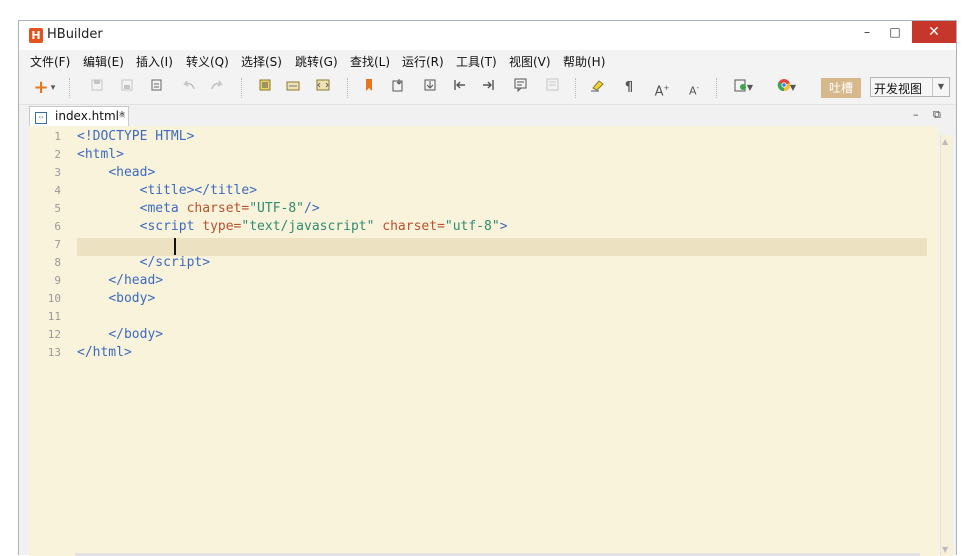 The height and width of the screenshot is (556, 975). I want to click on code-line-12: </body>, so click(136, 334).